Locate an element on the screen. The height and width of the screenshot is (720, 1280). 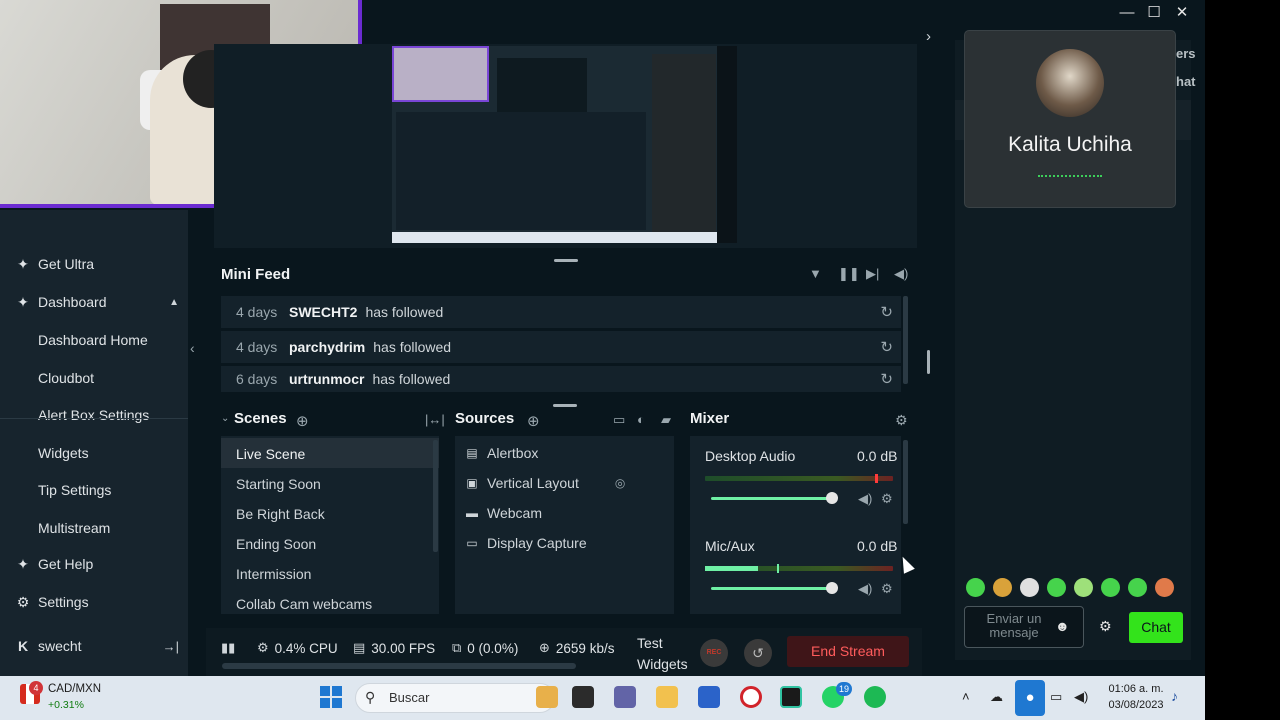
volume-slider-track is located at coordinates (771, 498).